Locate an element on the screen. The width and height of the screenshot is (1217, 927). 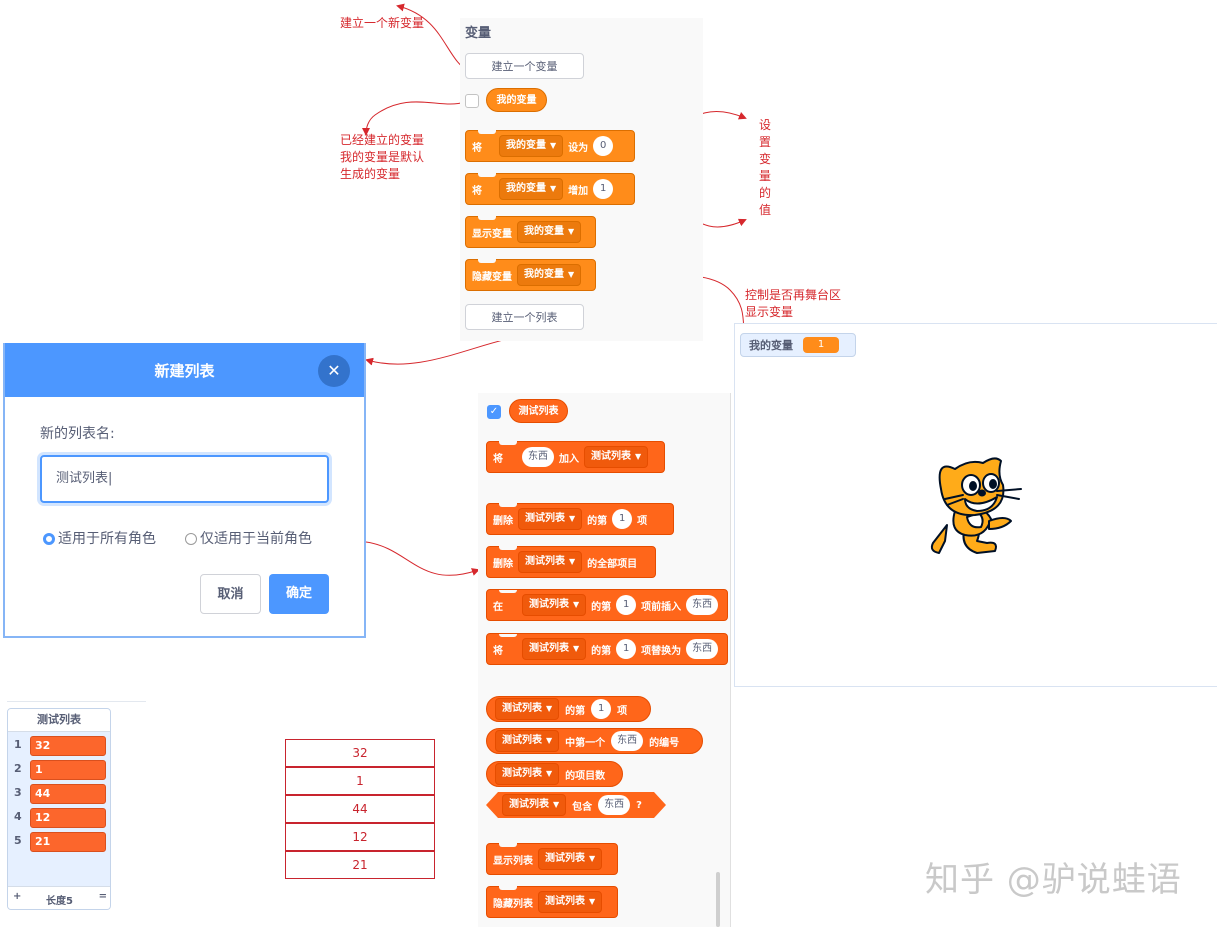
item-of-list-reporter: 测试列表 ▼ 的第 1 项 is located at coordinates (568, 709).